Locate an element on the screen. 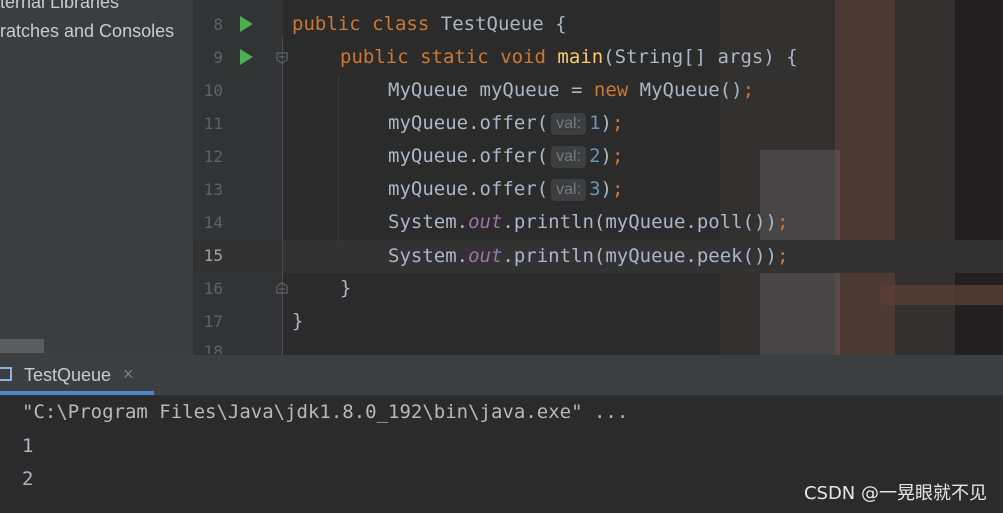  line-number: 13 is located at coordinates (213, 189).